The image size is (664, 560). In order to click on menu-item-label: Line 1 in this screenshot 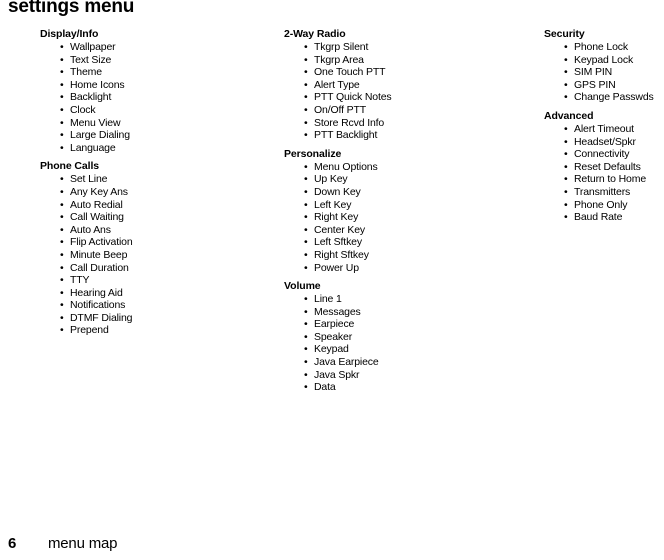, I will do `click(328, 299)`.